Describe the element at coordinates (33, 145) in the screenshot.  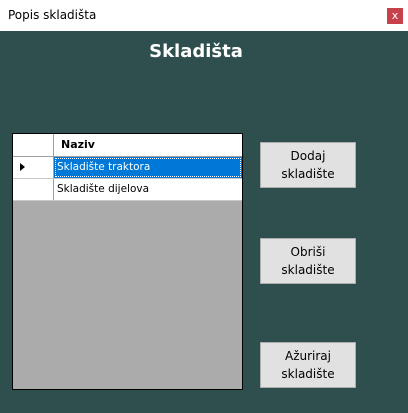
I see `grid-corner-cell` at that location.